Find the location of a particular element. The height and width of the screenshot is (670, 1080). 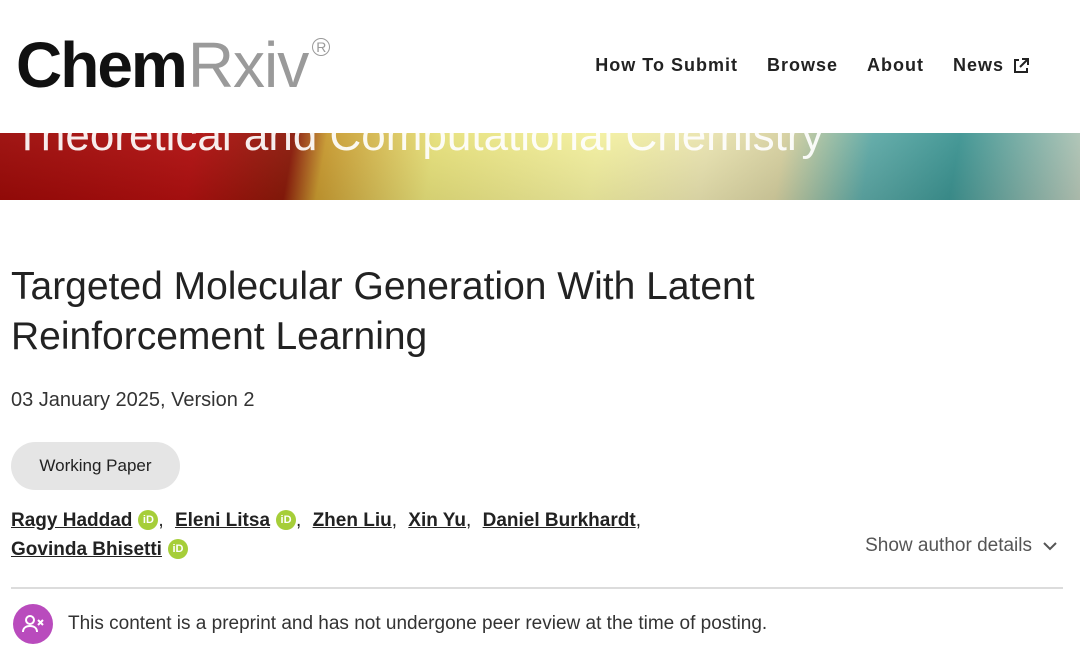

show-author-details-toggle: Show author details is located at coordinates (961, 546).